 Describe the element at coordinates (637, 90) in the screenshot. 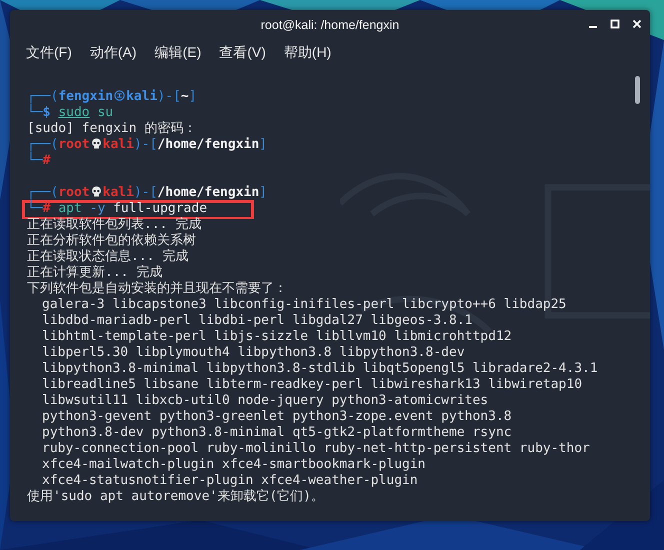

I see `scrollbar-thumb` at that location.